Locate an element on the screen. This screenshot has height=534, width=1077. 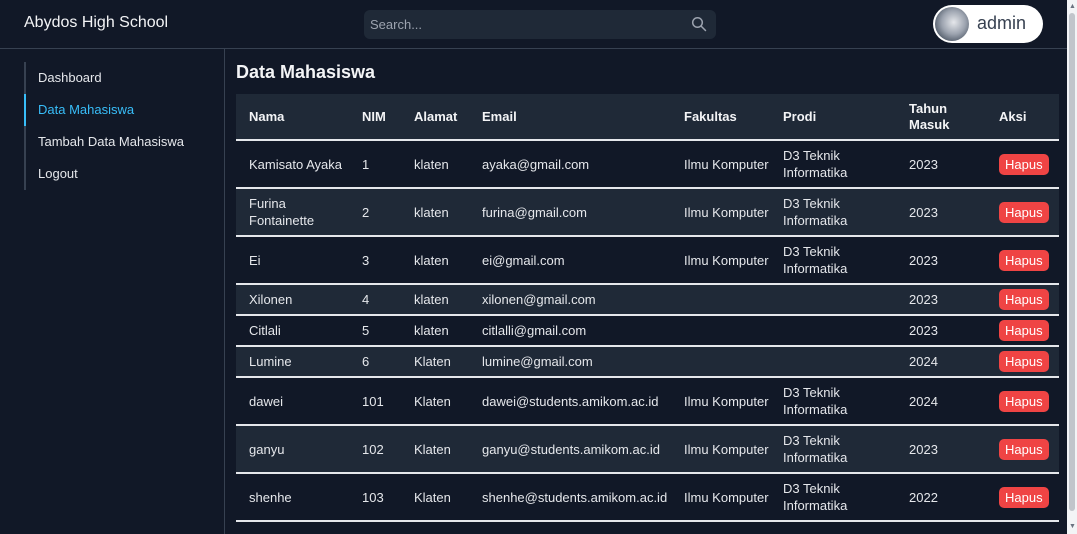
cell-nama: Furina Fontainette is located at coordinates (292, 212).